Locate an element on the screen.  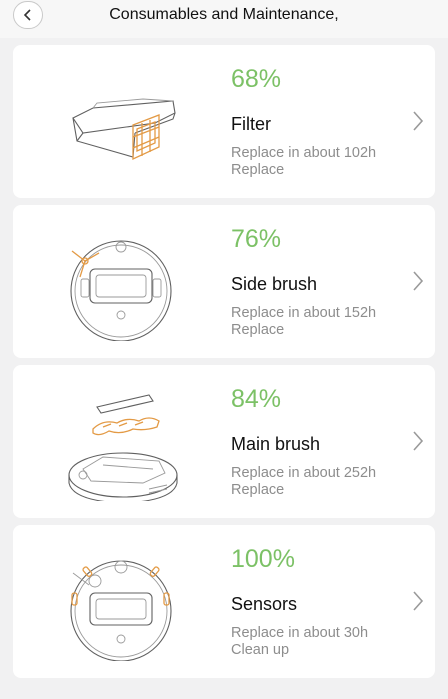
sensors-hint: Replace in about 30h Clean up is located at coordinates (299, 642).